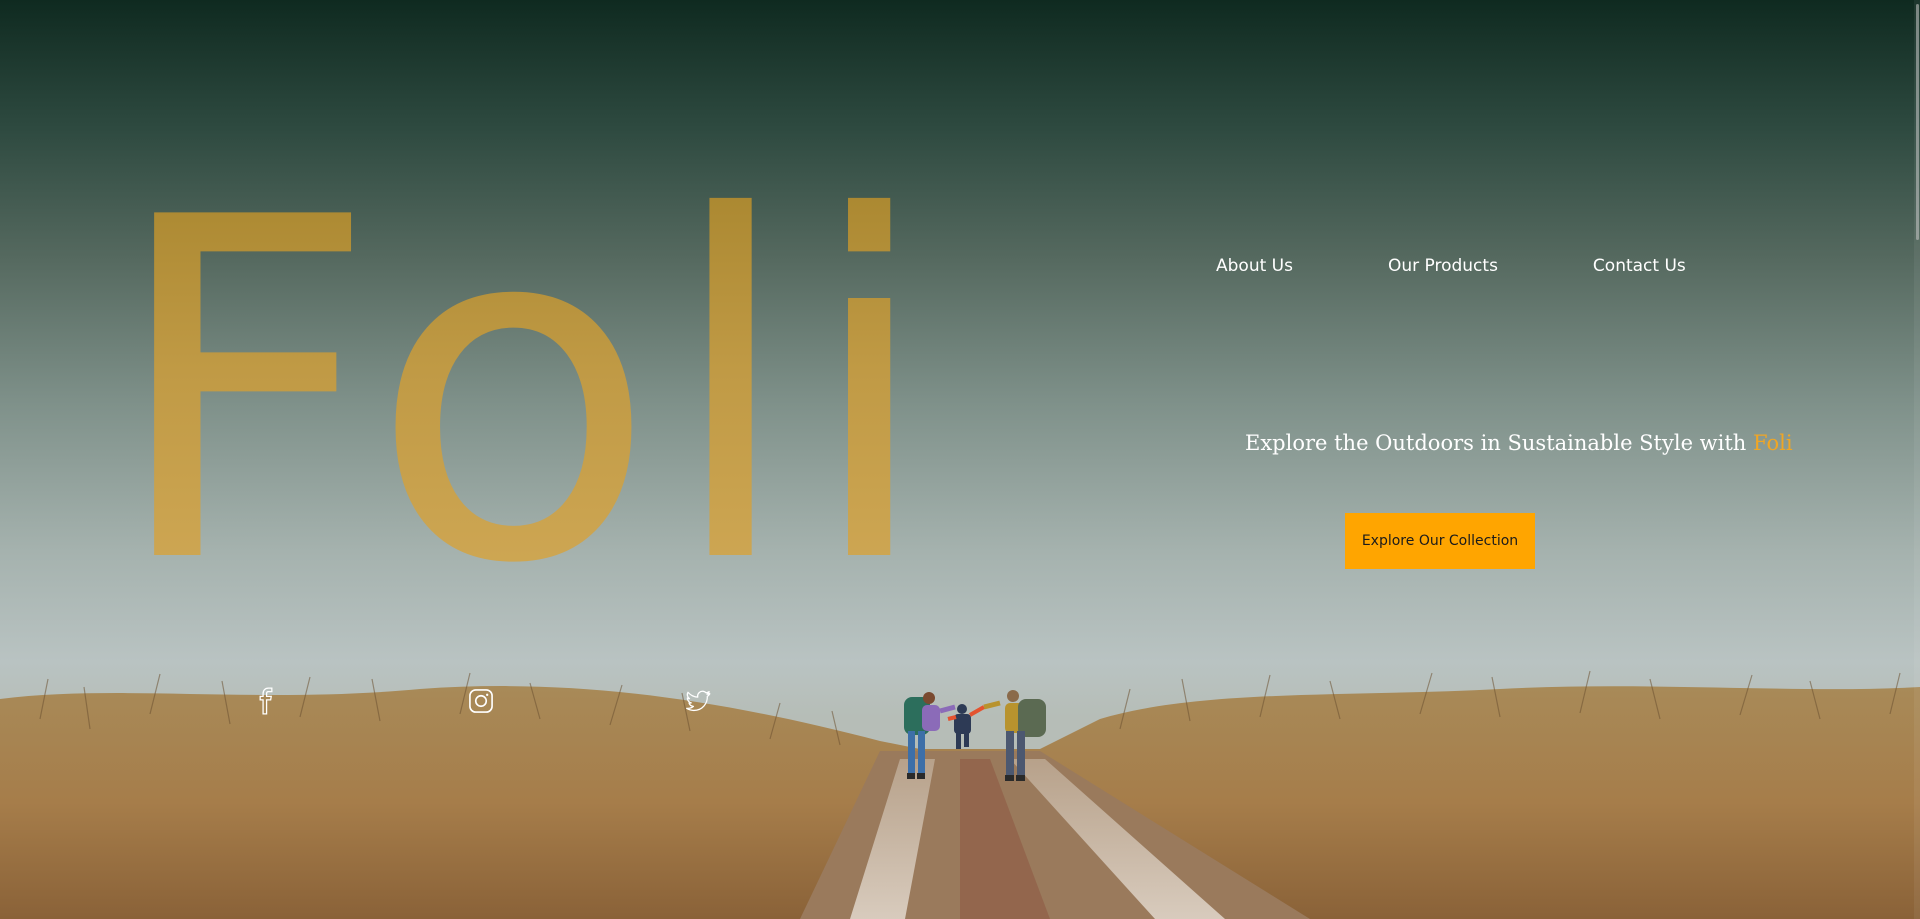 Image resolution: width=1920 pixels, height=919 pixels. Describe the element at coordinates (1443, 266) in the screenshot. I see `nav-link-our-products: Our Products` at that location.